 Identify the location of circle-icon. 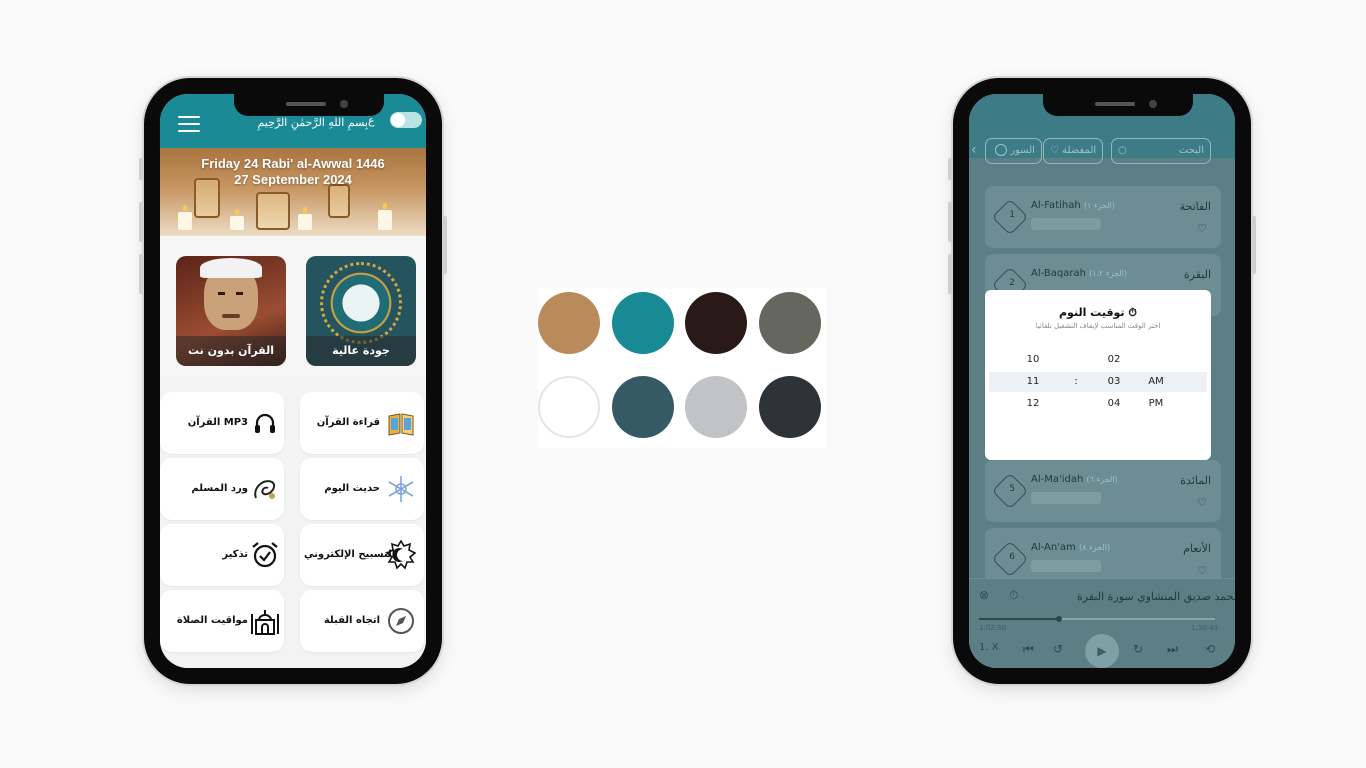
(1001, 150).